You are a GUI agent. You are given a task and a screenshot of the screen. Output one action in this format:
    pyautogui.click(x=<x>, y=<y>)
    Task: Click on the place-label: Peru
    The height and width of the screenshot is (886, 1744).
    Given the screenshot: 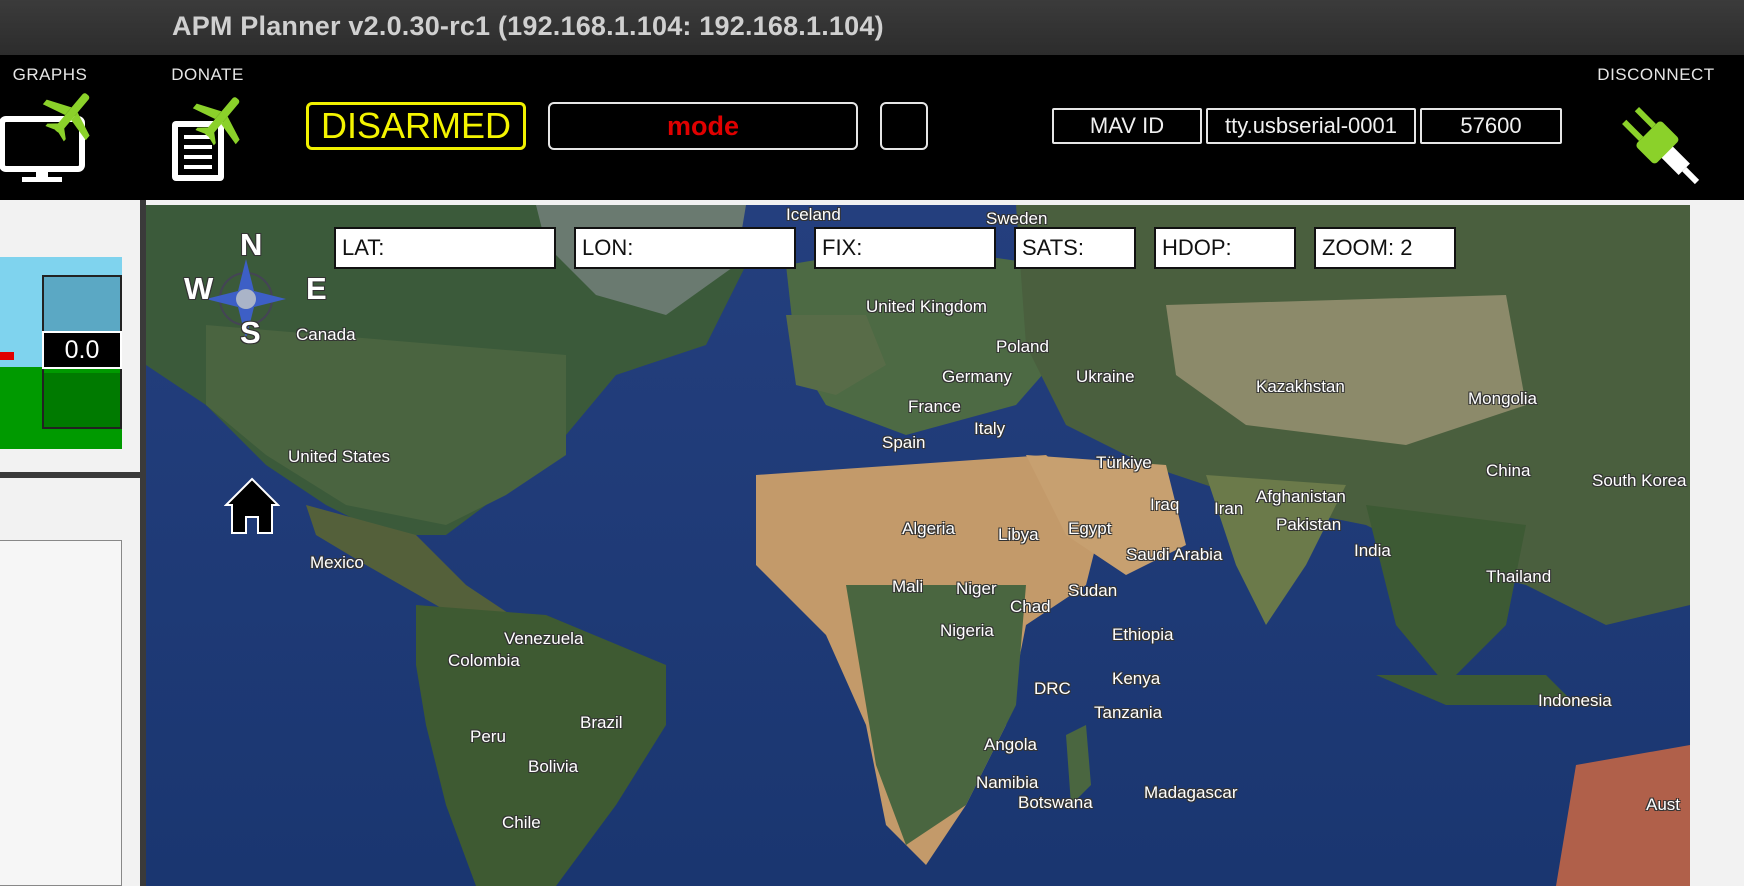 What is the action you would take?
    pyautogui.click(x=488, y=736)
    